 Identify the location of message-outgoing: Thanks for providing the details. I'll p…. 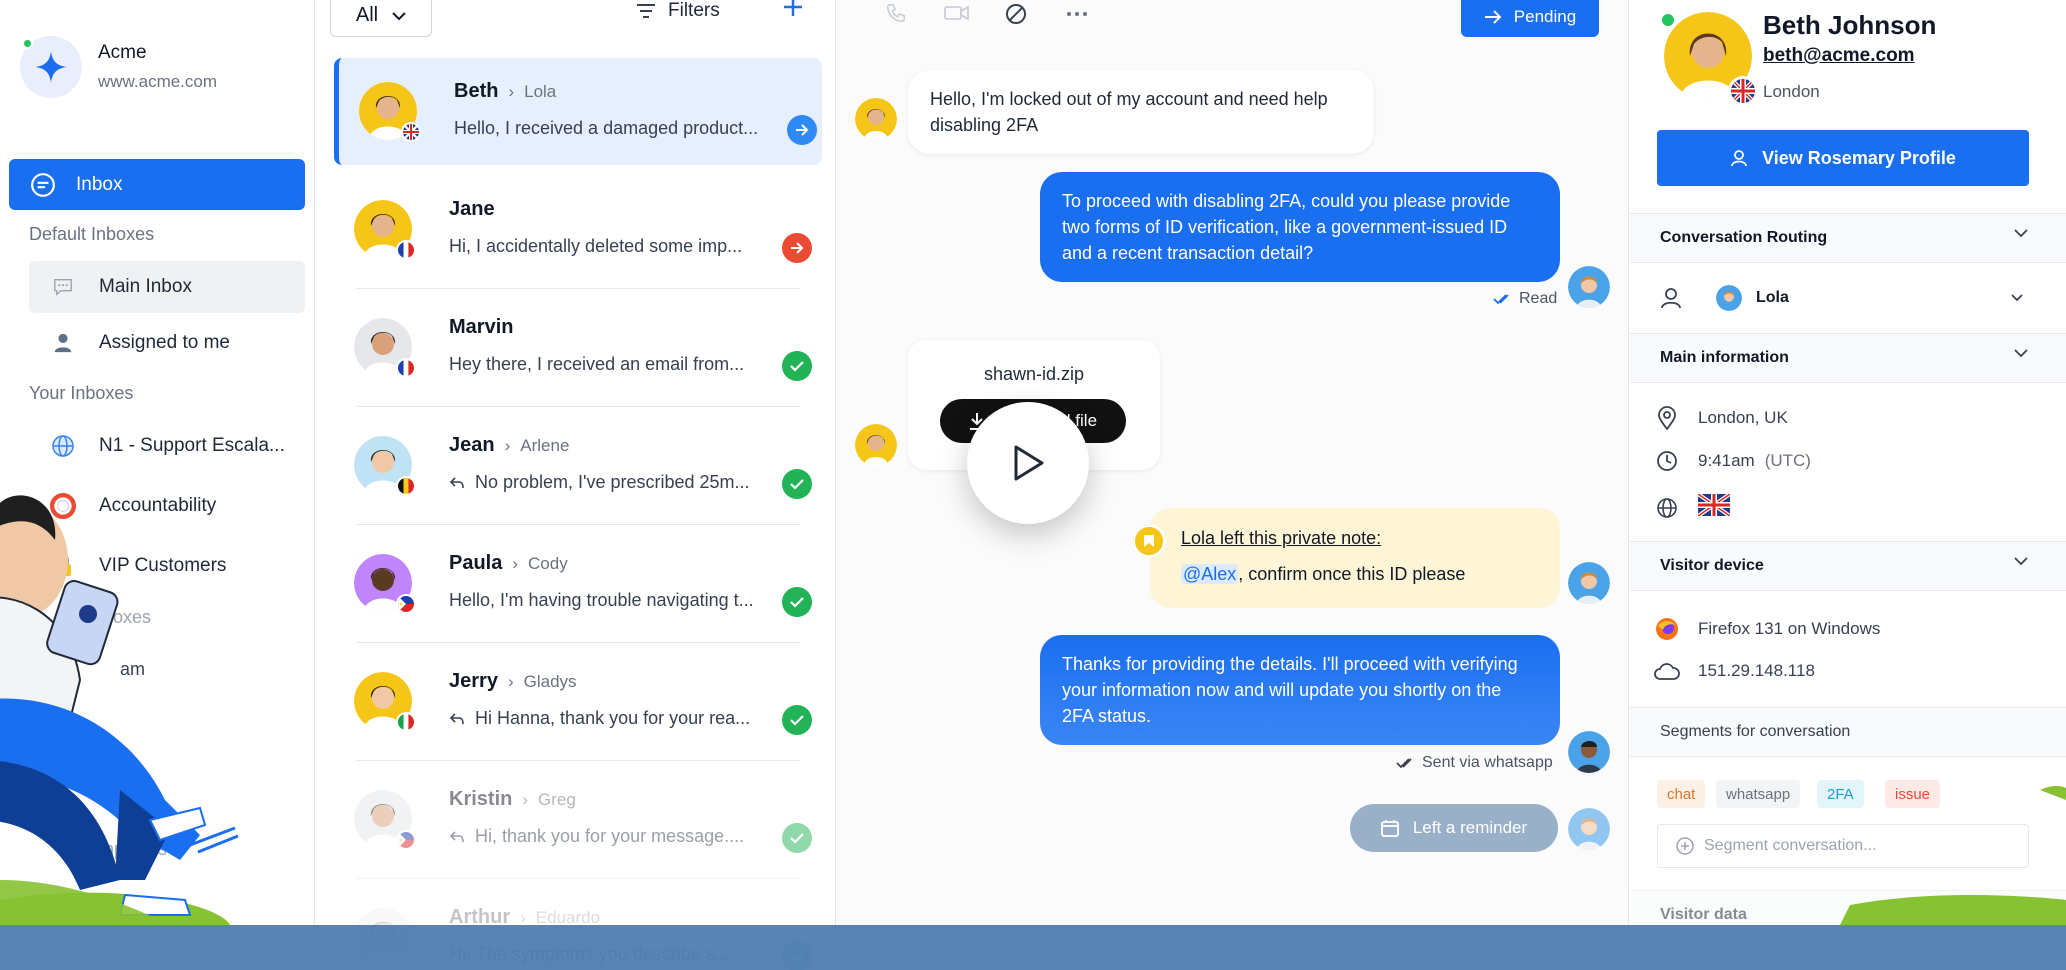
(1300, 690).